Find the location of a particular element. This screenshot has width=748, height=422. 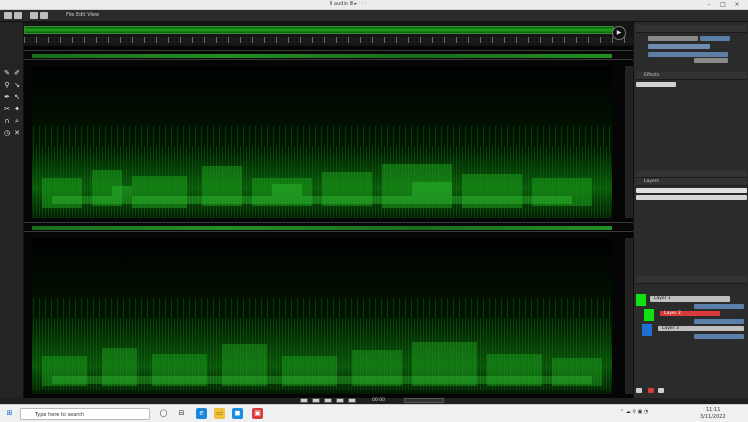

layer-1-opacity is located at coordinates (719, 306).